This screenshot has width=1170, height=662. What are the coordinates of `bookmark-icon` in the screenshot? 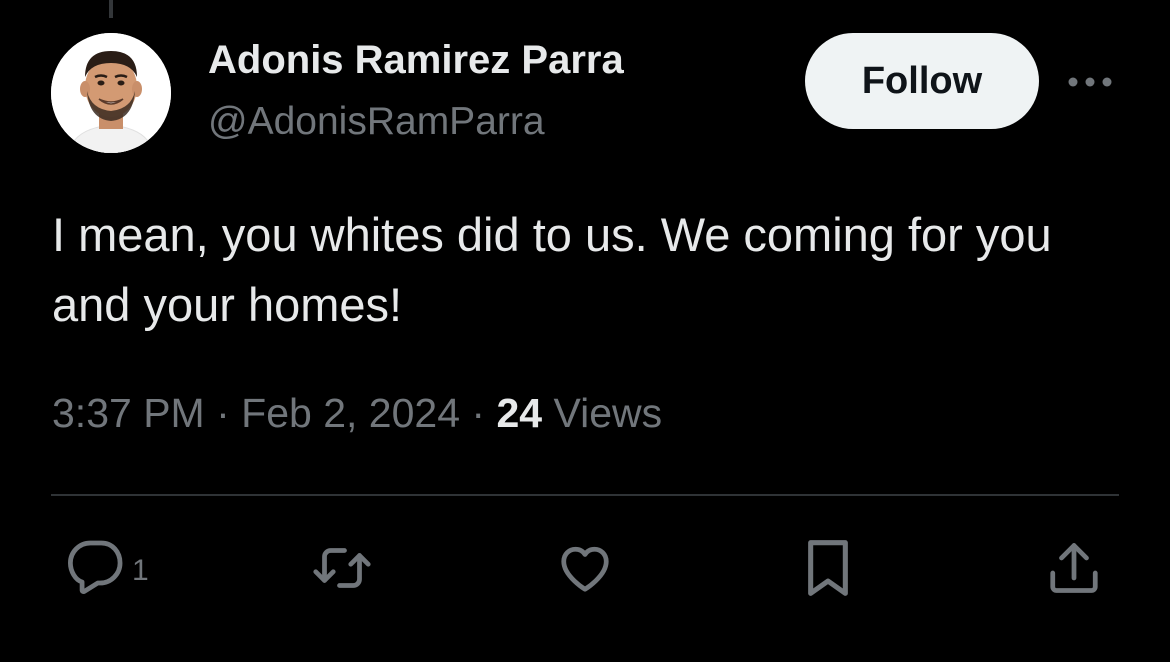 It's located at (828, 568).